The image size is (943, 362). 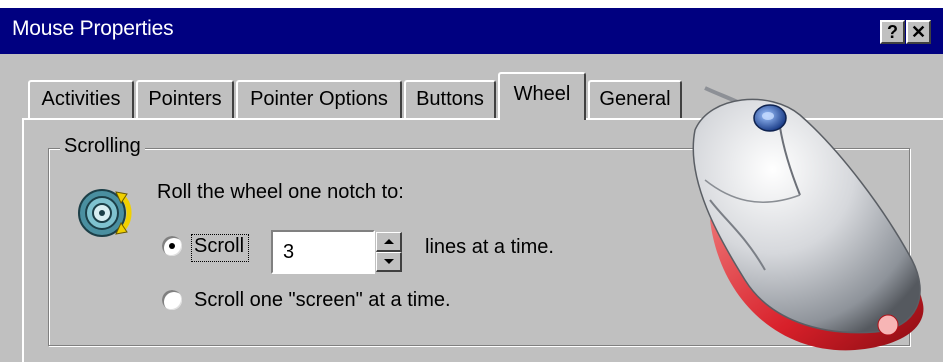 What do you see at coordinates (280, 192) in the screenshot?
I see `wheel-instruction-text: Roll the wheel one notch to:` at bounding box center [280, 192].